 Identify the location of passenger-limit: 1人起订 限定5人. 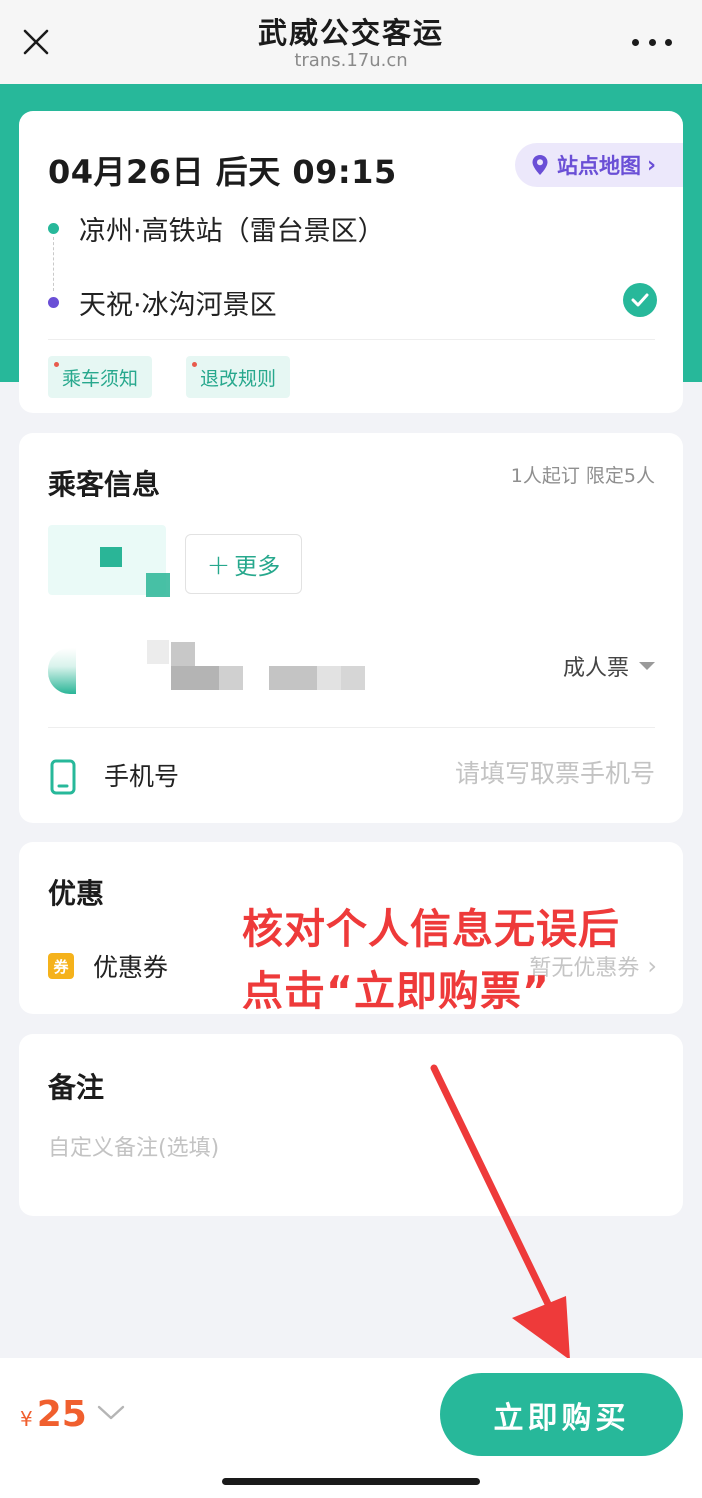
(582, 476).